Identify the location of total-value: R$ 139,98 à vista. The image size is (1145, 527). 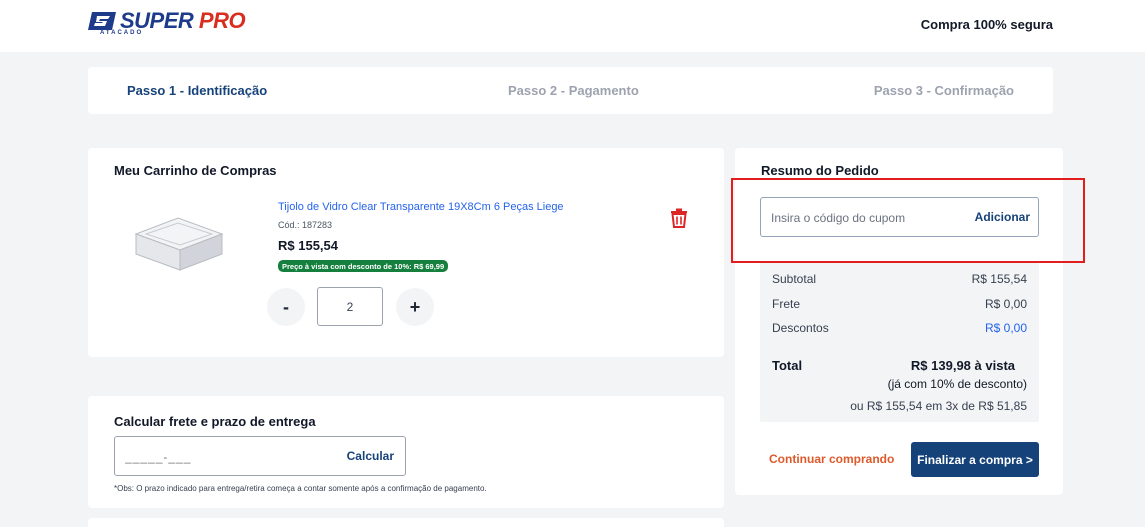
(962, 365).